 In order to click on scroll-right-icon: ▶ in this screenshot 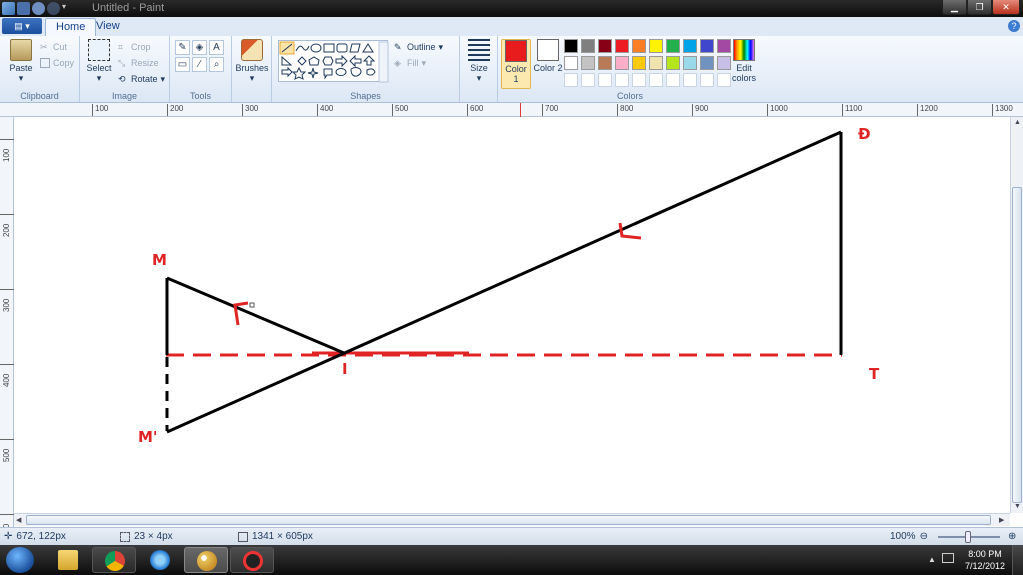, I will do `click(1001, 520)`.